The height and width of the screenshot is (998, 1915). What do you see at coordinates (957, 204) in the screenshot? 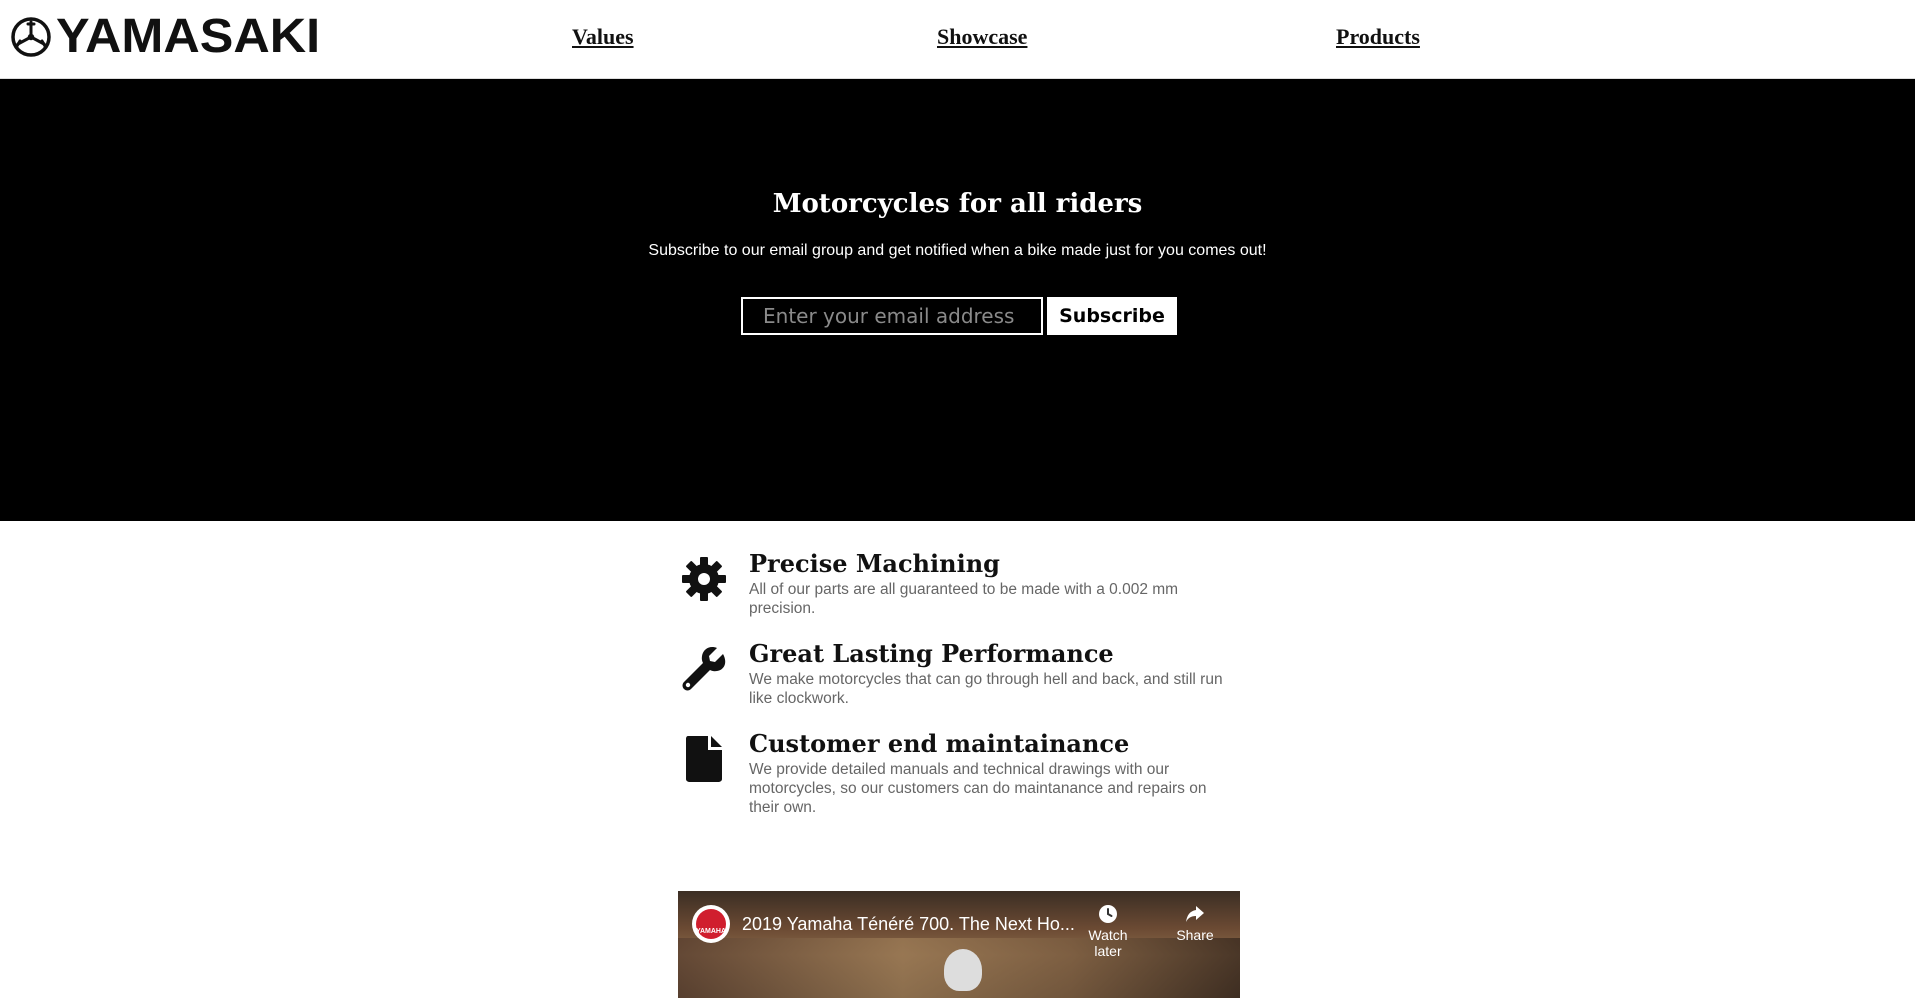
I see `hero-title: Motorcycles for all riders` at bounding box center [957, 204].